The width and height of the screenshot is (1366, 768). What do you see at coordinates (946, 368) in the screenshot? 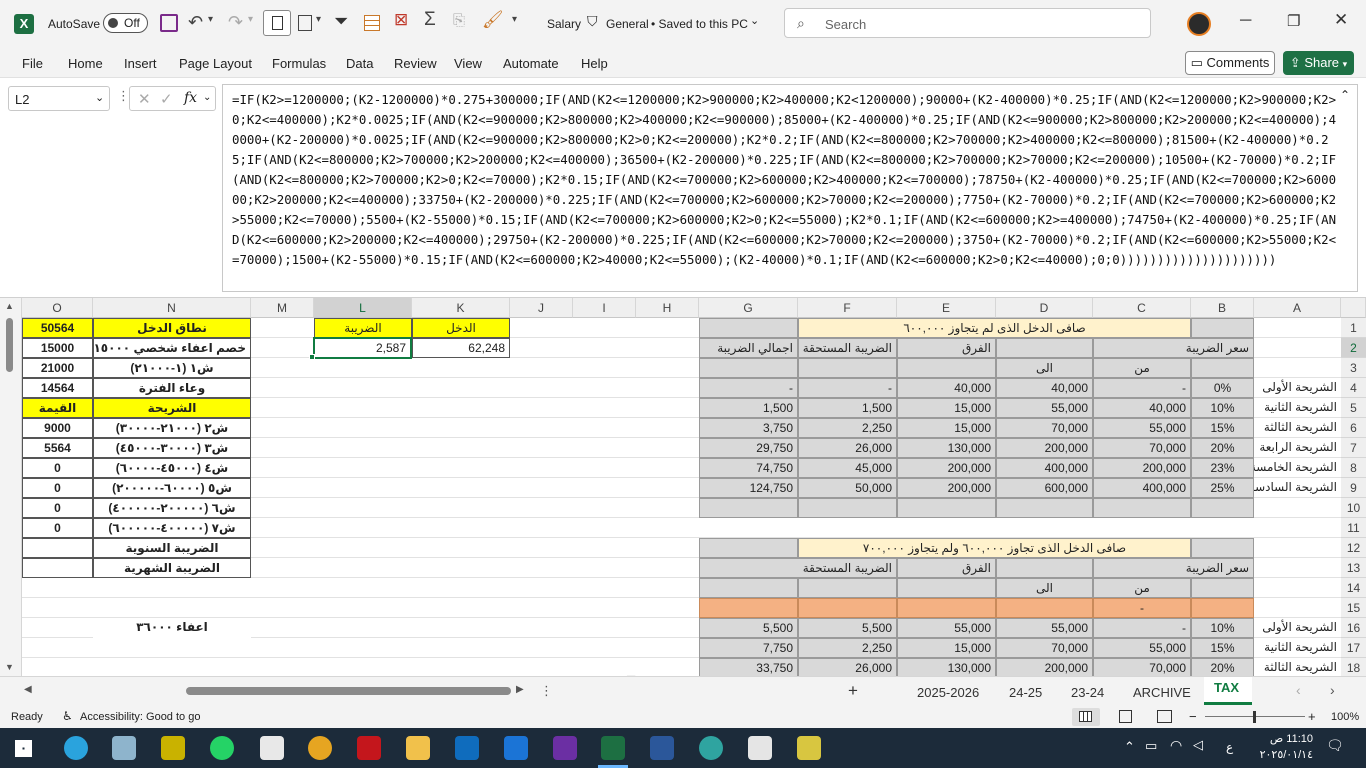
I see `t1-subheader-e` at bounding box center [946, 368].